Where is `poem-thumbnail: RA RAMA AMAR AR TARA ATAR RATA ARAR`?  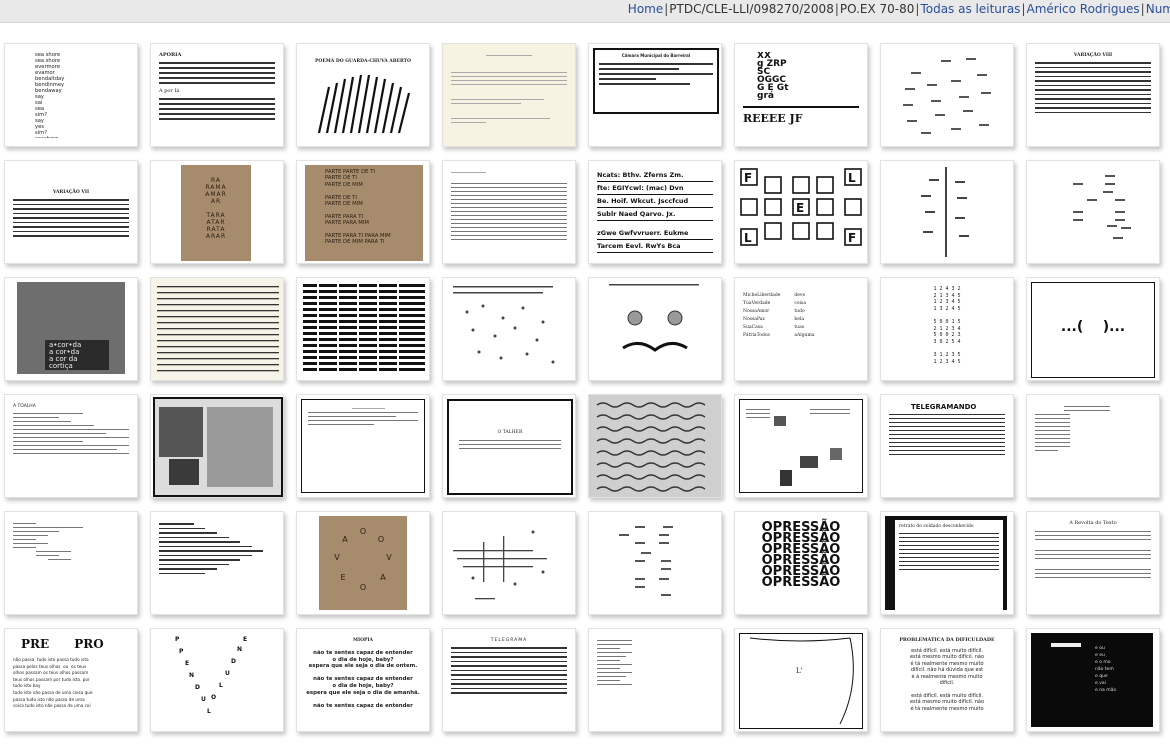
poem-thumbnail: RA RAMA AMAR AR TARA ATAR RATA ARAR is located at coordinates (217, 212).